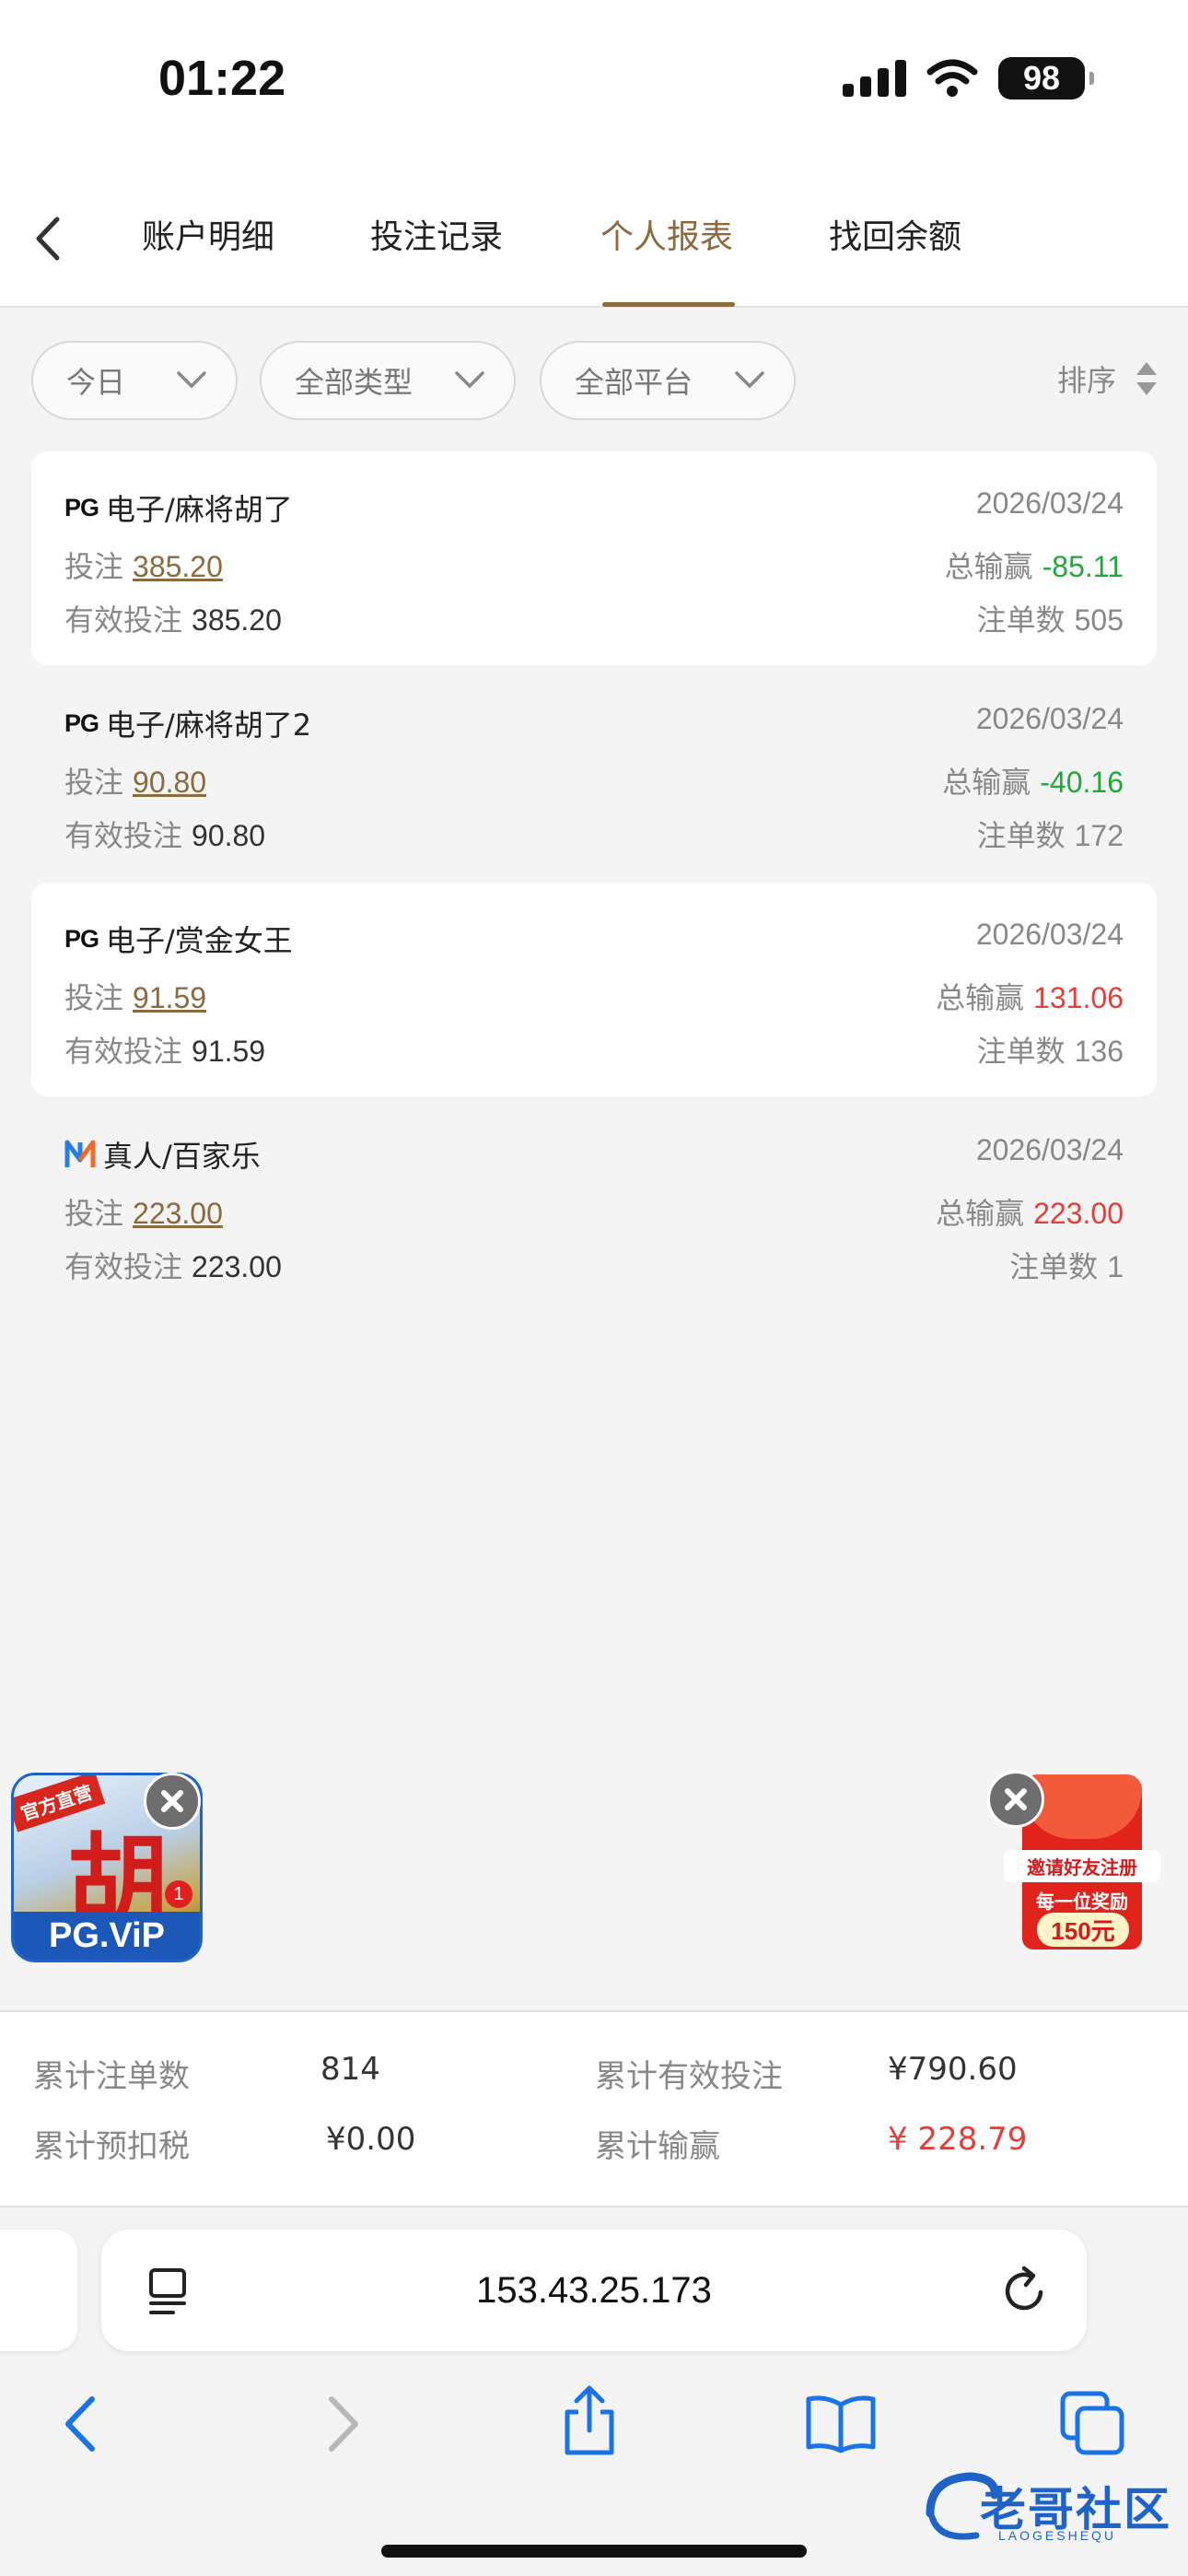 This screenshot has height=2576, width=1188. I want to click on watermark-logo: 老哥社区 LAOGESHEQU, so click(1050, 2508).